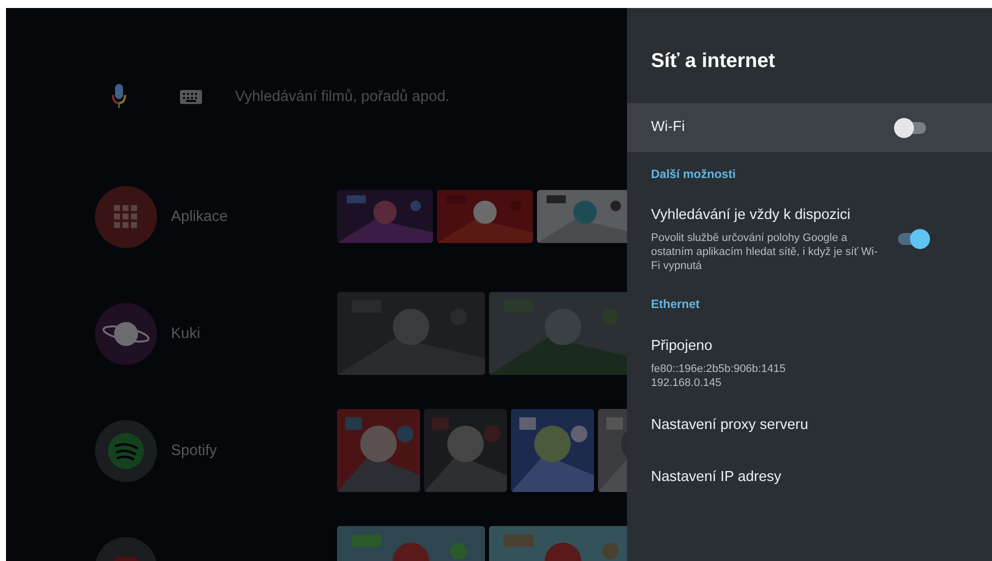 Image resolution: width=992 pixels, height=561 pixels. Describe the element at coordinates (686, 383) in the screenshot. I see `item-detail: 192.168.0.145` at that location.